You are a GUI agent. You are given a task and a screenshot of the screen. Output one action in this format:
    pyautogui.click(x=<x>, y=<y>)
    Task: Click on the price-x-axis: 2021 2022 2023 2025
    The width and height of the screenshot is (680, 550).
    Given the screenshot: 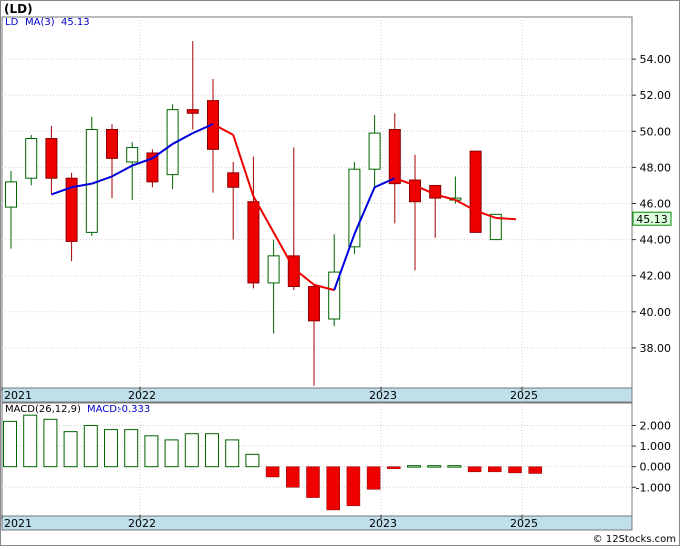 What is the action you would take?
    pyautogui.click(x=317, y=395)
    